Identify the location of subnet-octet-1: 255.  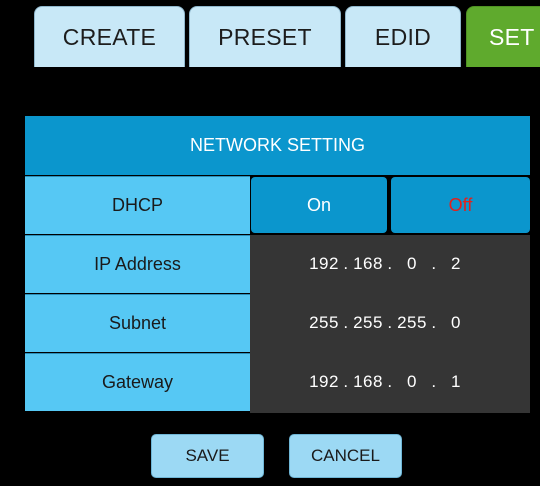
(324, 323).